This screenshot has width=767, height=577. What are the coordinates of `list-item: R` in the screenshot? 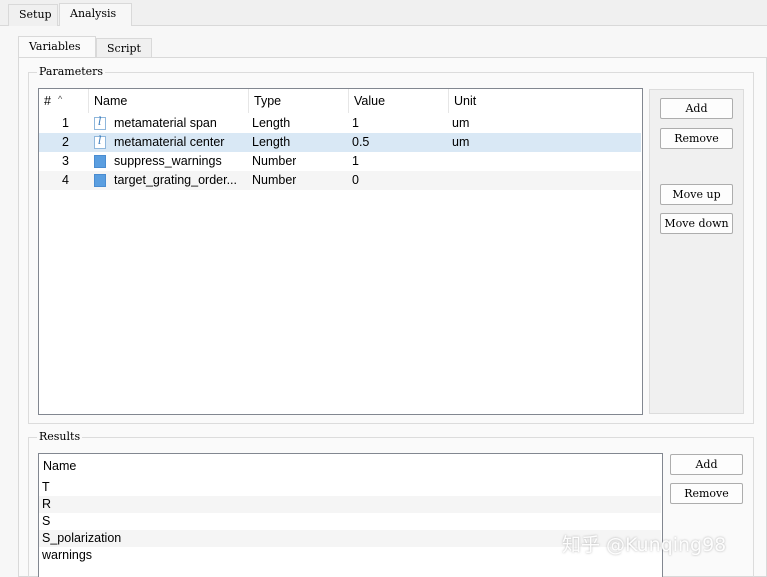 It's located at (350, 504).